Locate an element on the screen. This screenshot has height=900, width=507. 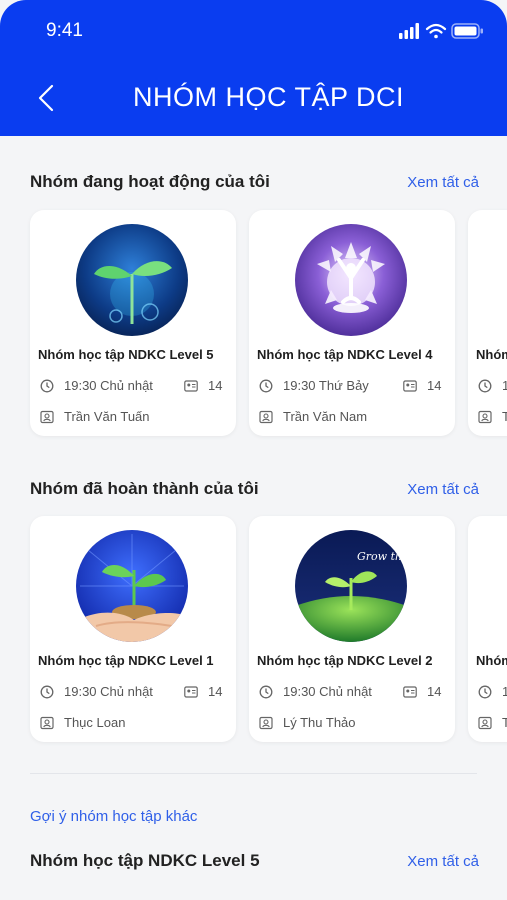
group-name: Nhóm học tập NDKC Level 1 is located at coordinates (126, 660).